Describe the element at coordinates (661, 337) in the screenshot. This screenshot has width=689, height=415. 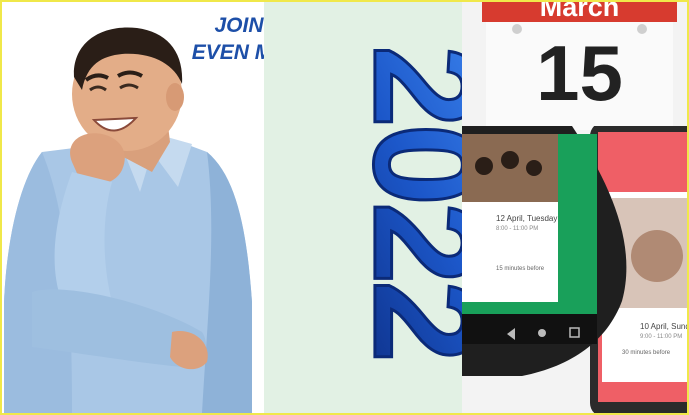
I see `red-phone-time: 9:00 - 11:00 PM` at that location.